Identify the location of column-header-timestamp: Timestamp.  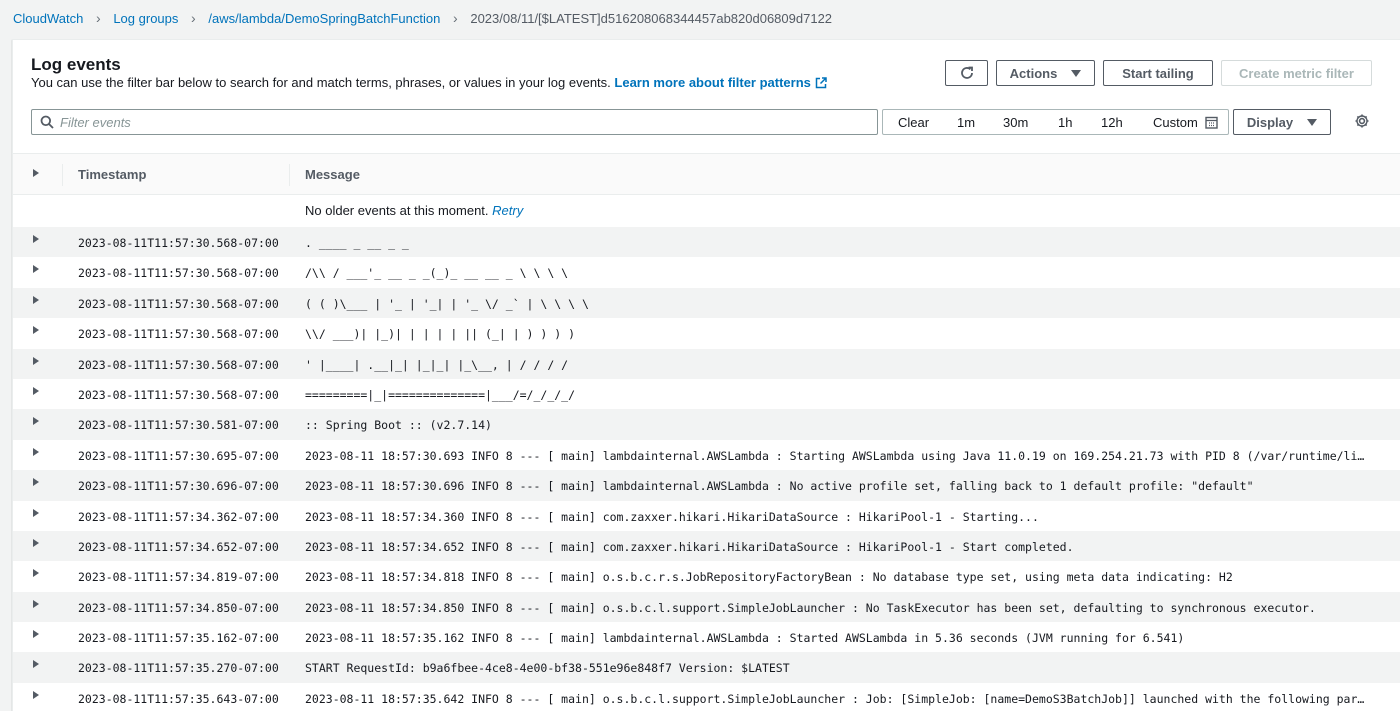
(112, 174).